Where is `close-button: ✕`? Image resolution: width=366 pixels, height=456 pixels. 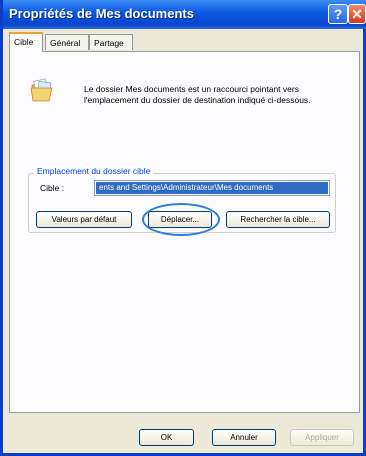 close-button: ✕ is located at coordinates (357, 14).